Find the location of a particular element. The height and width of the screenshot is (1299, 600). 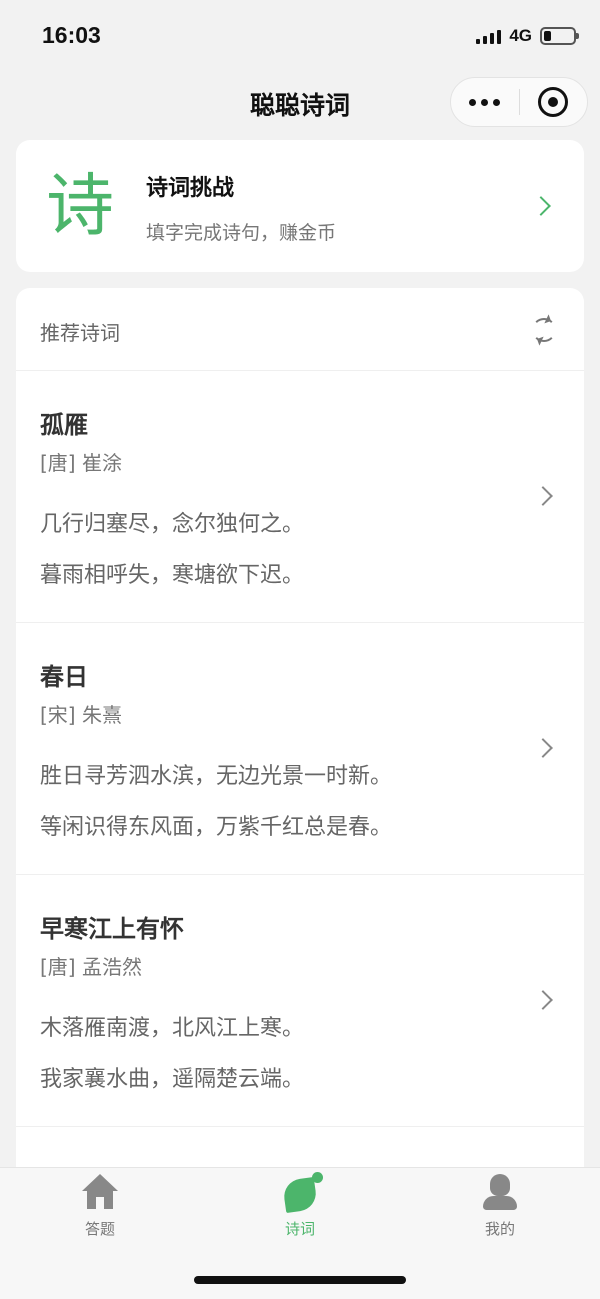

poem-author: [唐] 孟浩然 is located at coordinates (91, 967).